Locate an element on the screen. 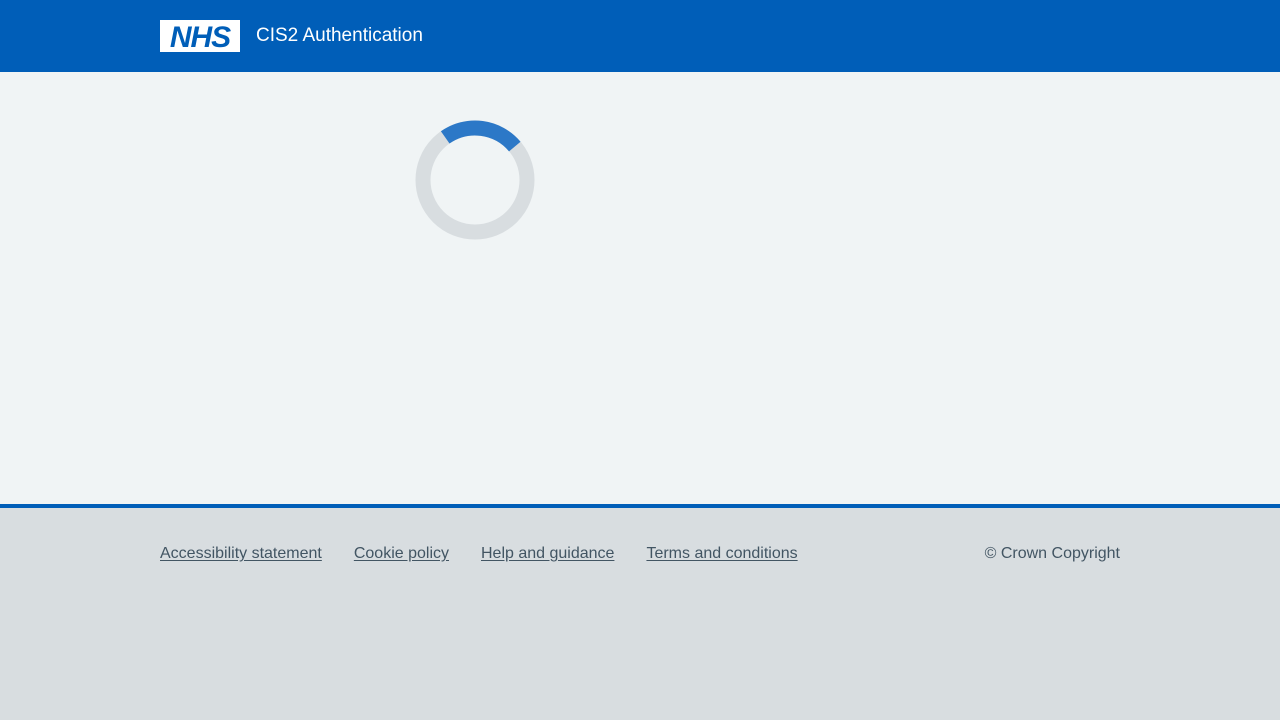 Image resolution: width=1280 pixels, height=720 pixels. copyright-text: © Crown Copyright is located at coordinates (1052, 553).